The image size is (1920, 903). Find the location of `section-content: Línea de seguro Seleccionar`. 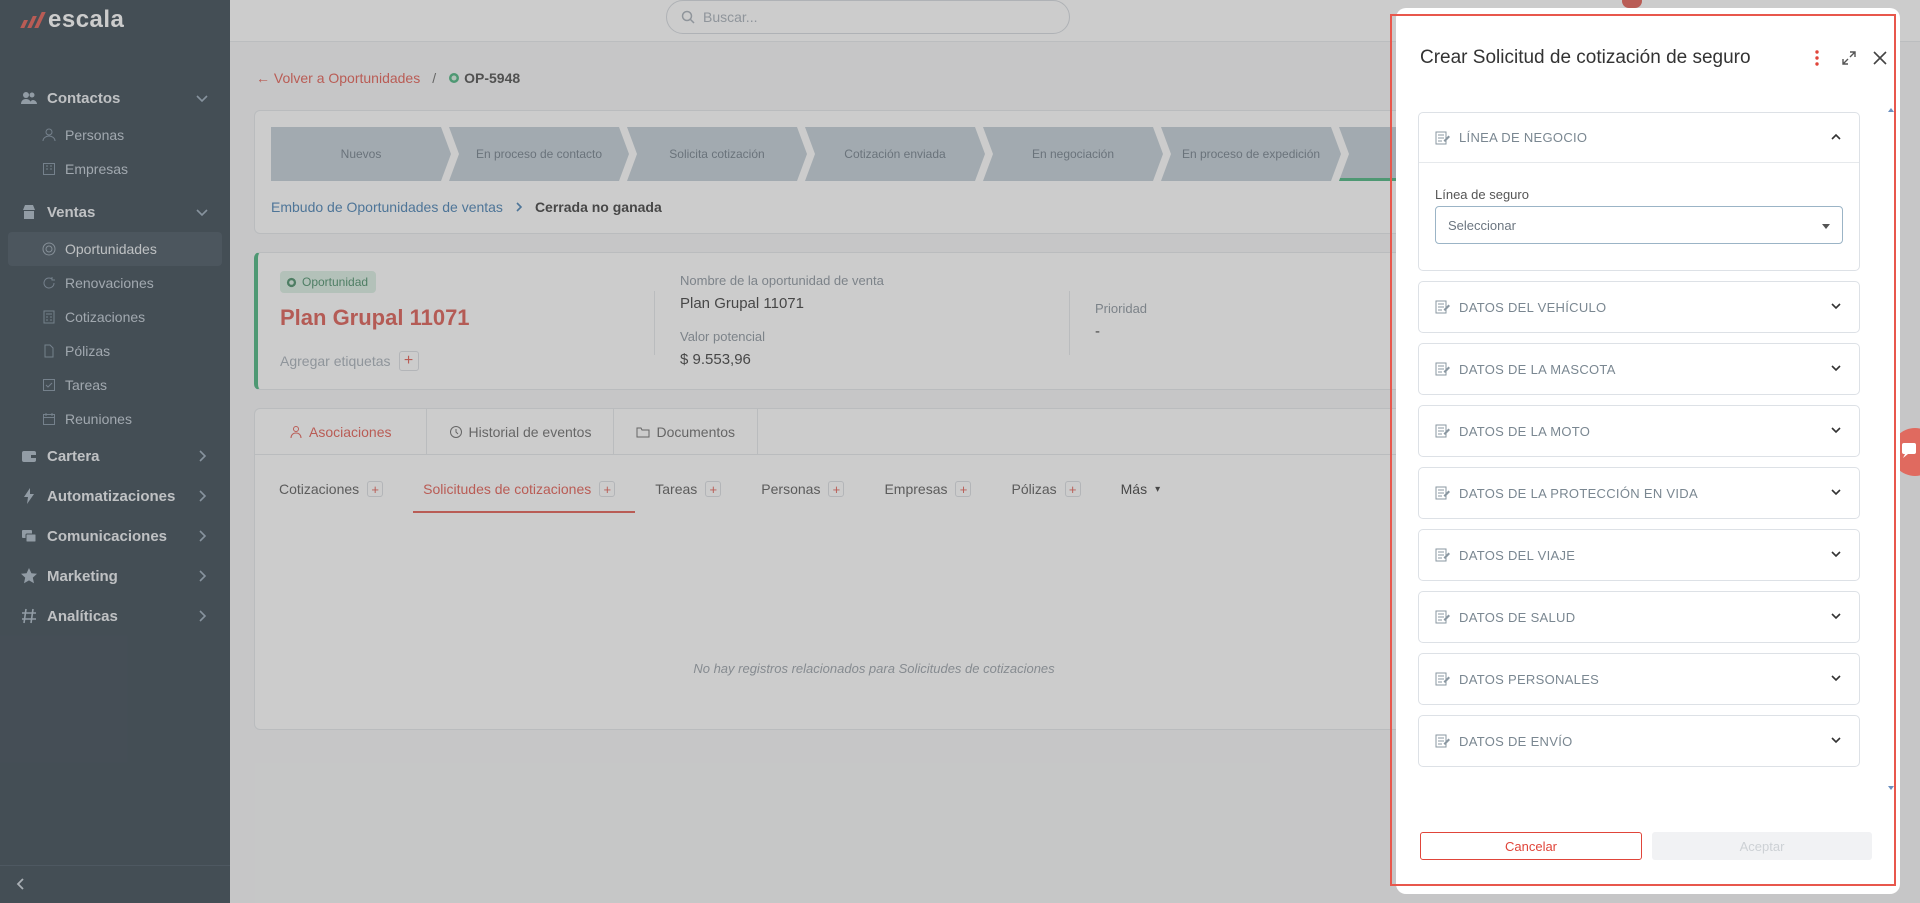

section-content: Línea de seguro Seleccionar is located at coordinates (1639, 216).